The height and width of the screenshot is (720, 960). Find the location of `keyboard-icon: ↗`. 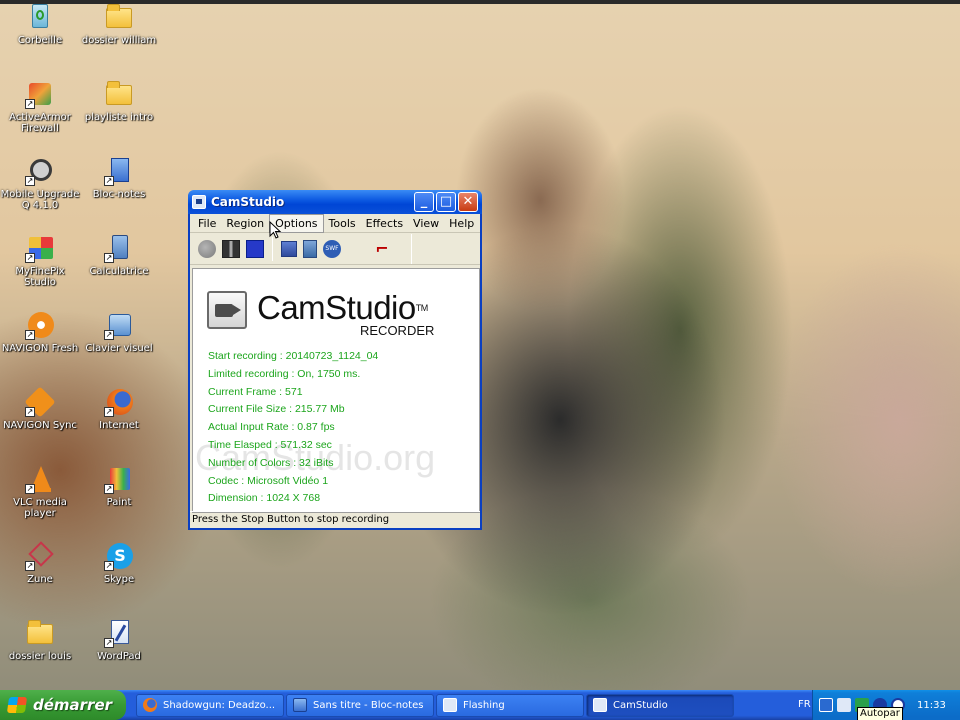

keyboard-icon: ↗ is located at coordinates (119, 325).